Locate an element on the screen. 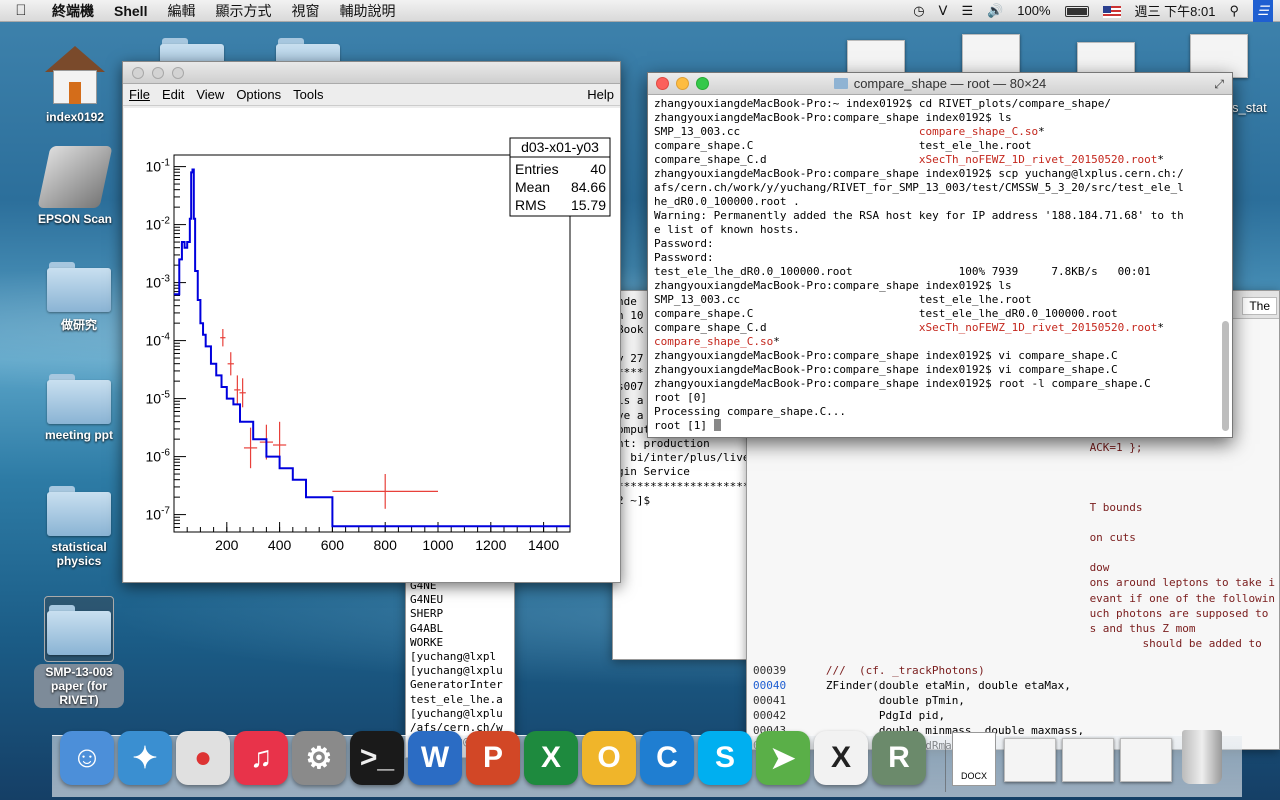 This screenshot has height=800, width=1280. terminal-scrollbar is located at coordinates (1225, 376).